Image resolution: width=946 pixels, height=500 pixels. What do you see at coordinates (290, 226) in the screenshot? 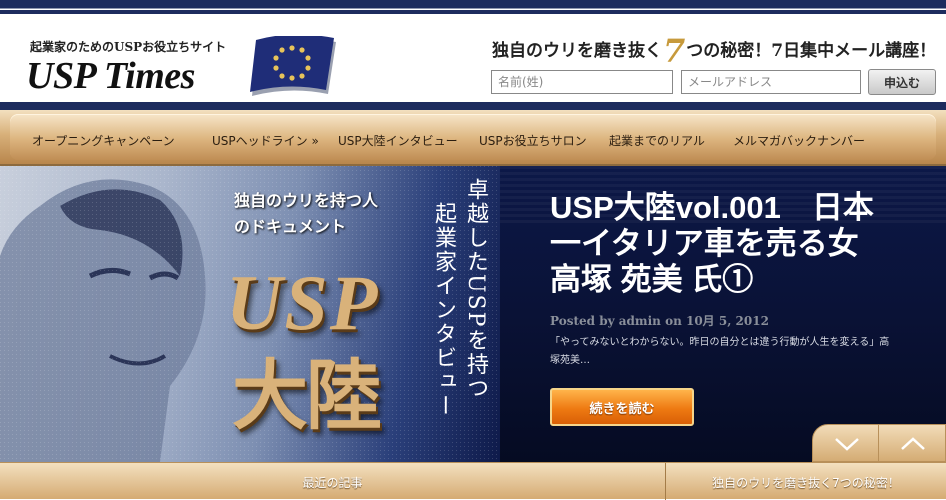
I see `doc-label-line-2: のドキュメント` at bounding box center [290, 226].